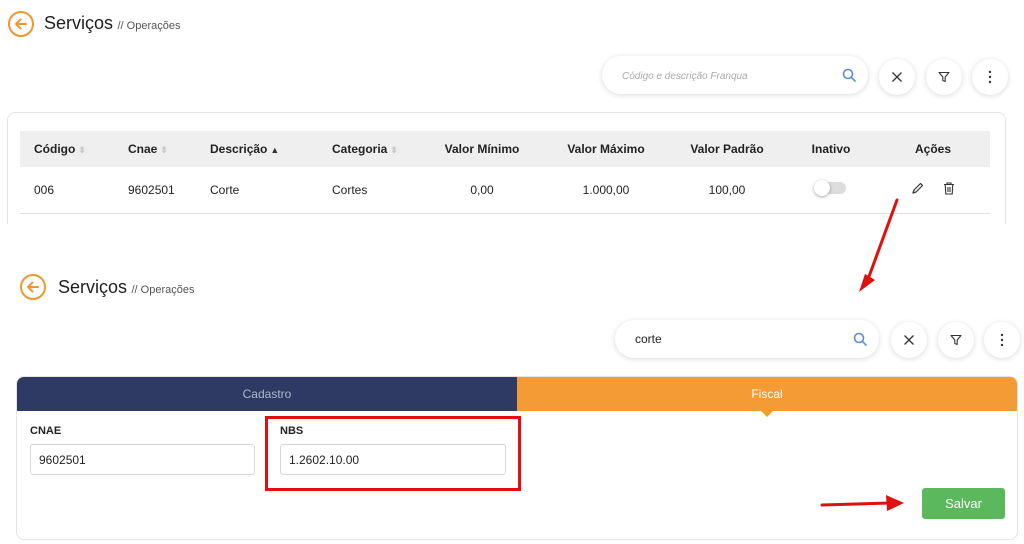 The width and height of the screenshot is (1024, 544). Describe the element at coordinates (142, 459) in the screenshot. I see `cnae-field` at that location.